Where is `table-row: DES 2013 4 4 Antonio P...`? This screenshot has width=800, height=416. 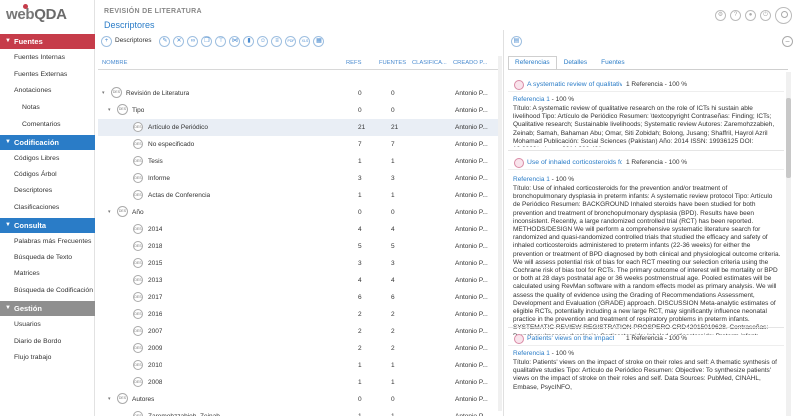 table-row: DES 2013 4 4 Antonio P... is located at coordinates (298, 280).